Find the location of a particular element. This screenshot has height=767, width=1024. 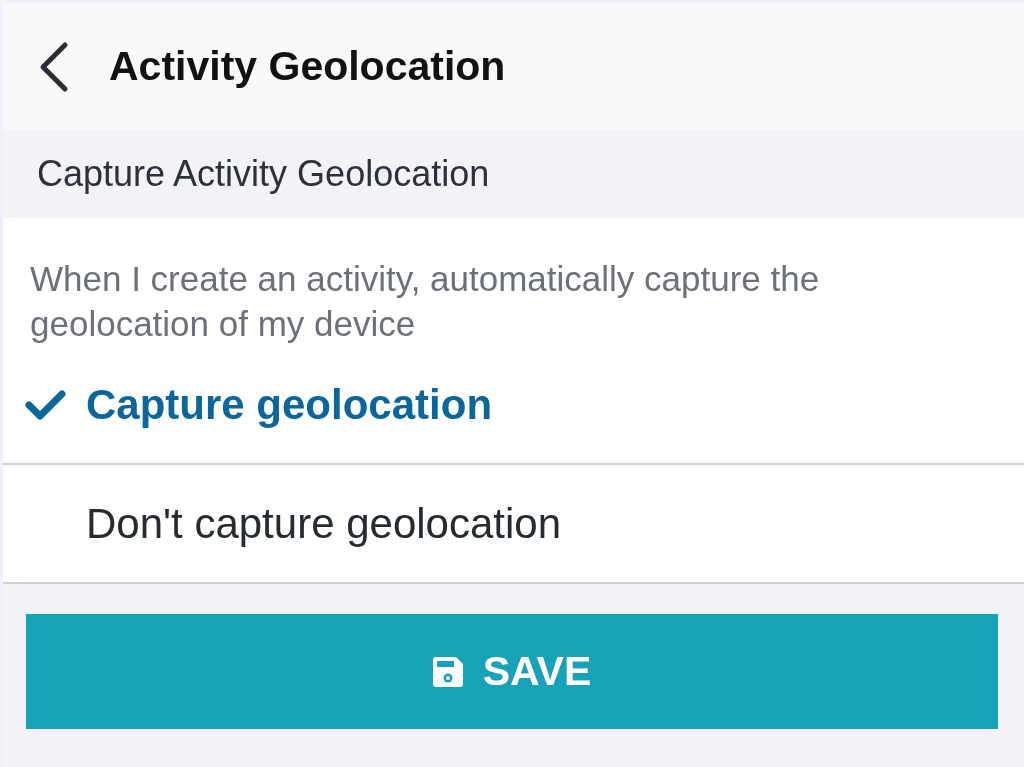

checkmark-icon is located at coordinates (45, 404).